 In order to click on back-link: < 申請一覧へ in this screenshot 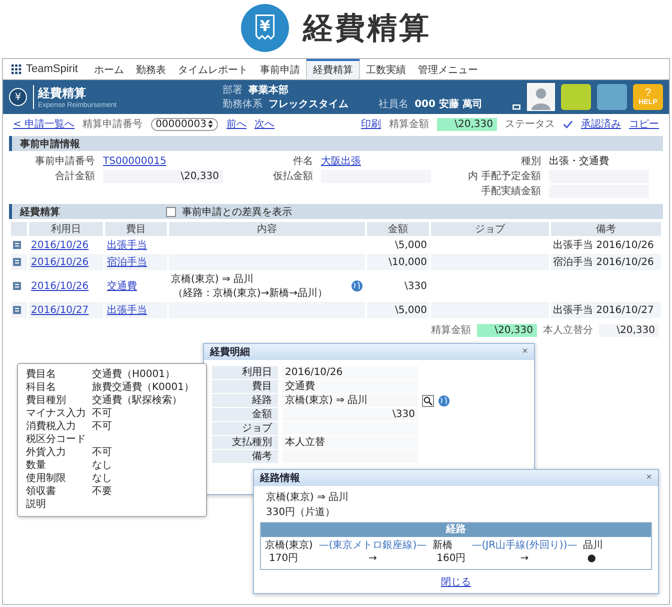, I will do `click(44, 124)`.